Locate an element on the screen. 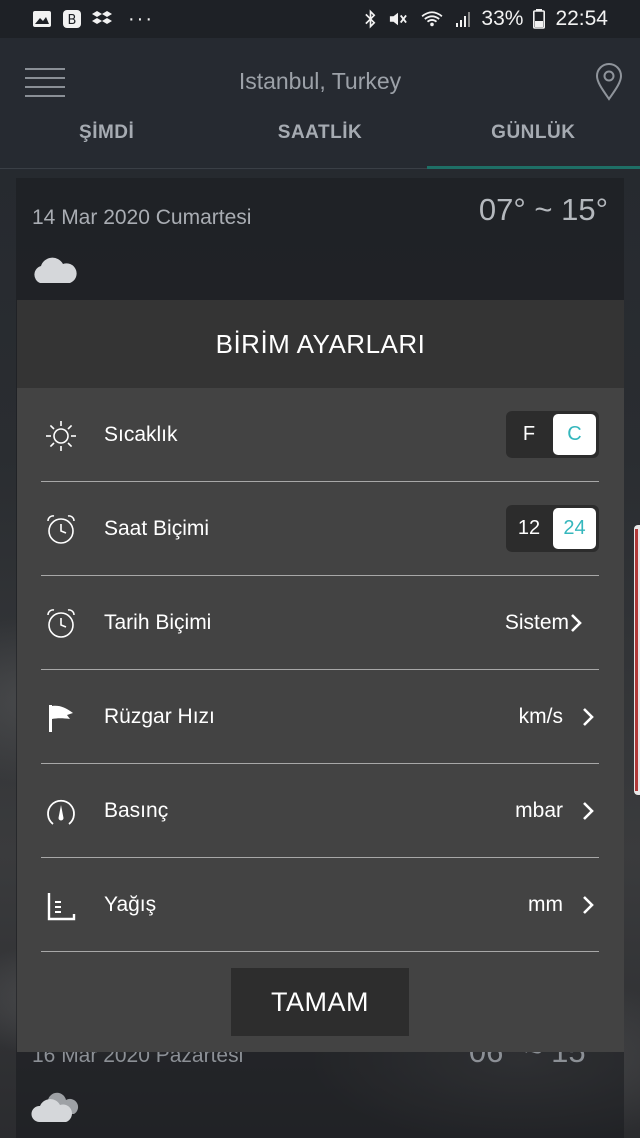 This screenshot has width=640, height=1138. wind-speed-value: km/s is located at coordinates (540, 716).